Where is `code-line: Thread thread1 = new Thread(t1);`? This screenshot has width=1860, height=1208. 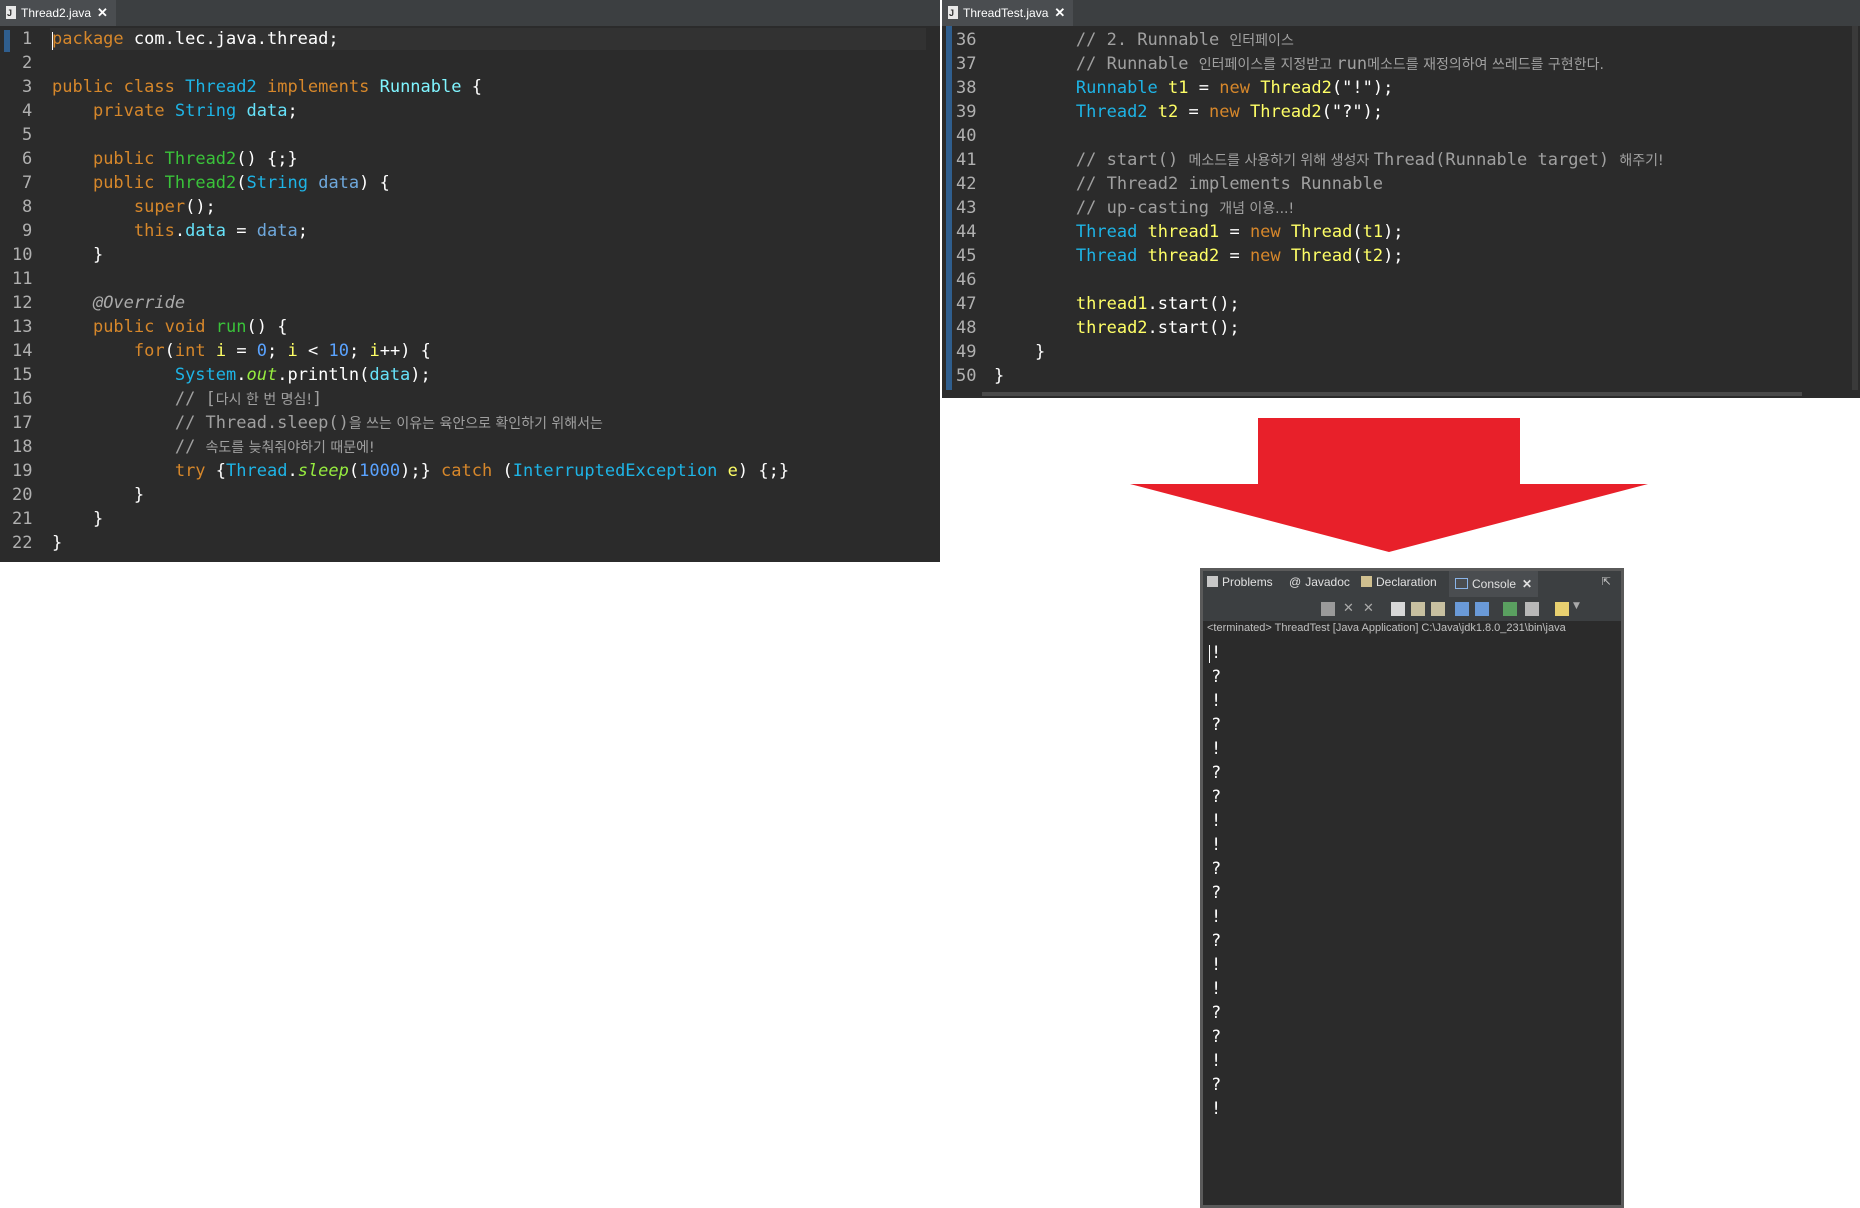
code-line: Thread thread1 = new Thread(t1); is located at coordinates (1239, 232).